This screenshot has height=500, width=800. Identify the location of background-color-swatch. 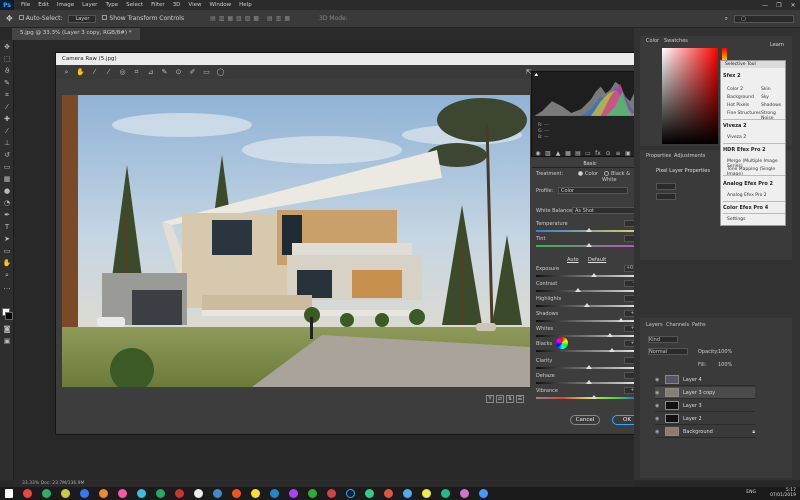
(9, 316).